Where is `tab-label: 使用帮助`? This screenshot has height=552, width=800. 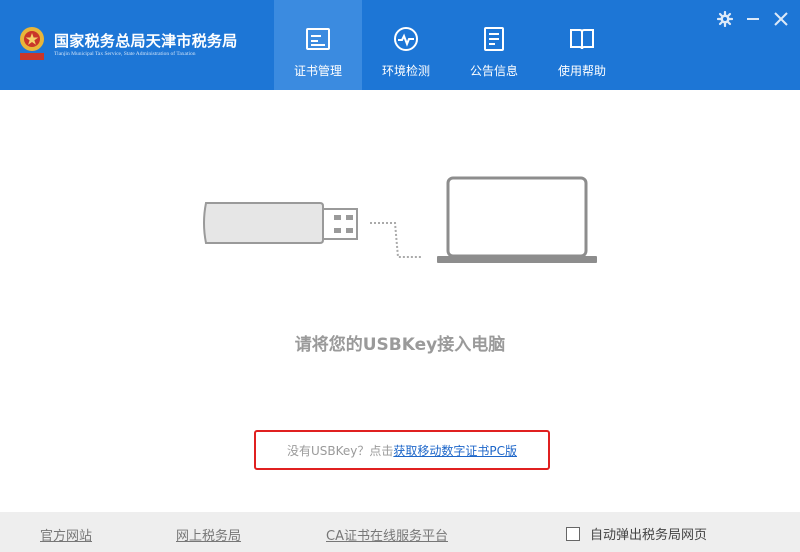 tab-label: 使用帮助 is located at coordinates (581, 71).